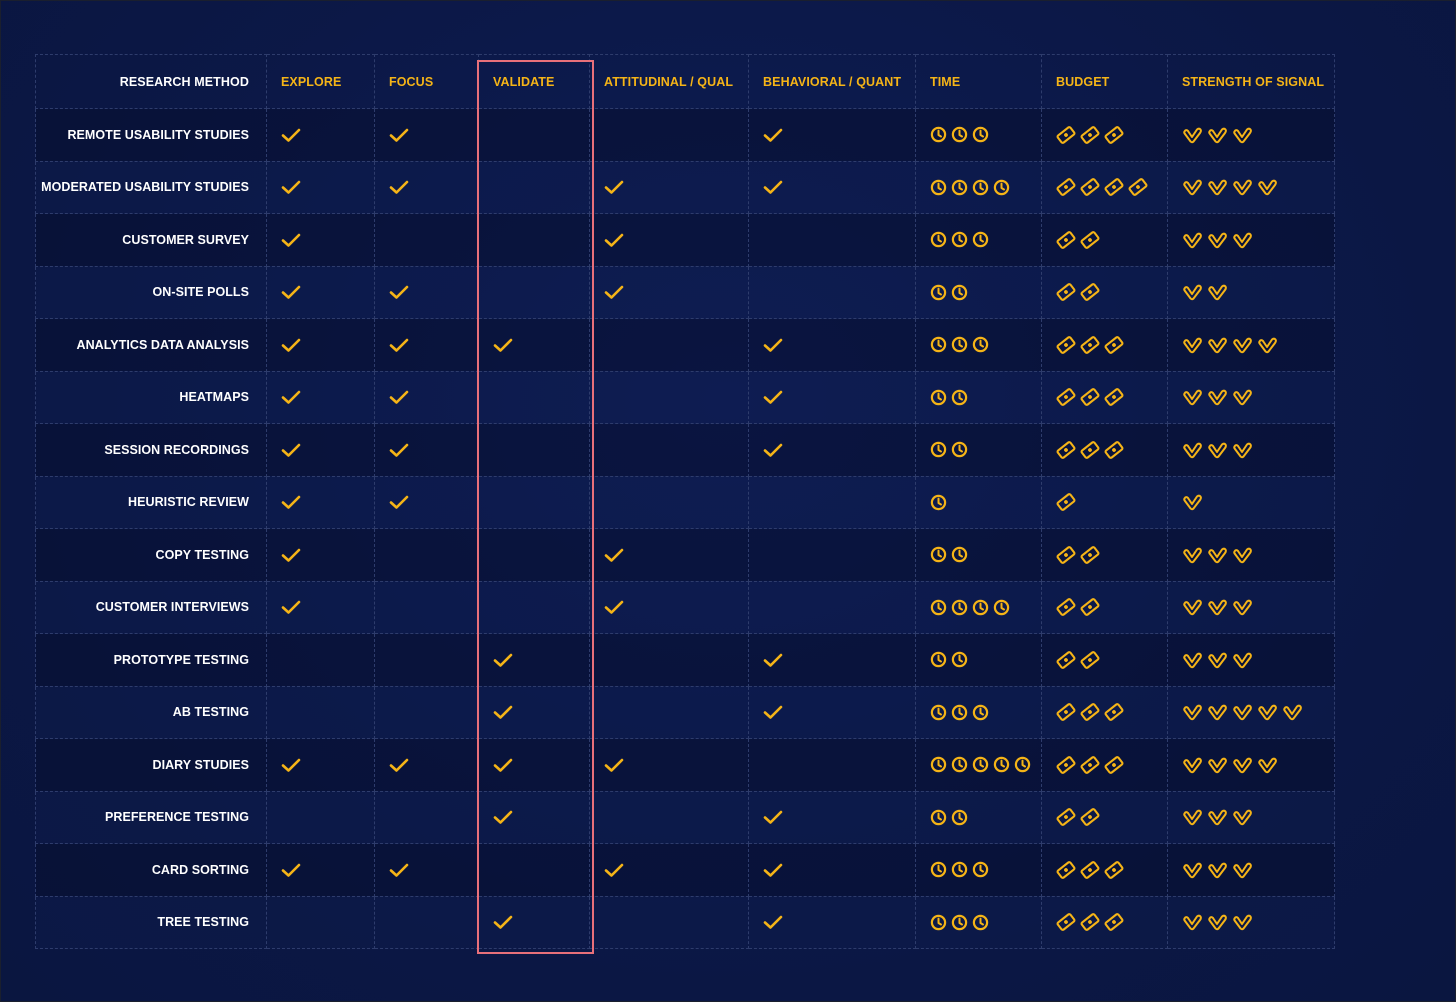  I want to click on table-row: DIARY STUDIES, so click(685, 765).